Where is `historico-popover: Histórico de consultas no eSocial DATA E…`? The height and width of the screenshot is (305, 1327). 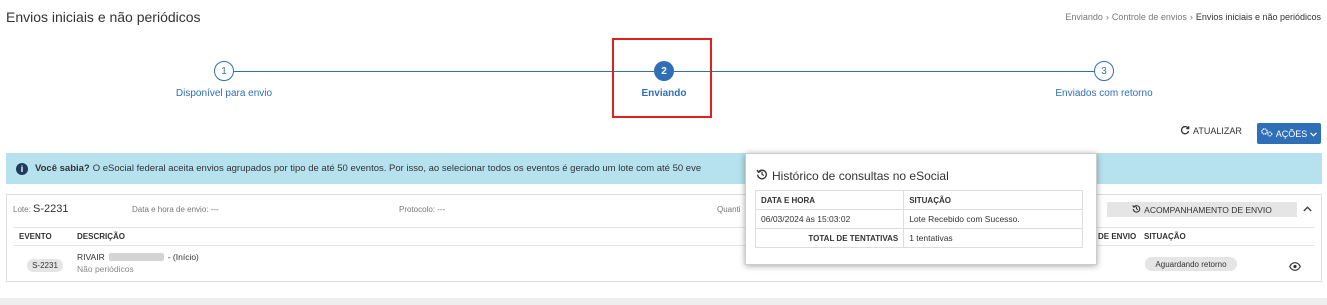
historico-popover: Histórico de consultas no eSocial DATA E… is located at coordinates (921, 209).